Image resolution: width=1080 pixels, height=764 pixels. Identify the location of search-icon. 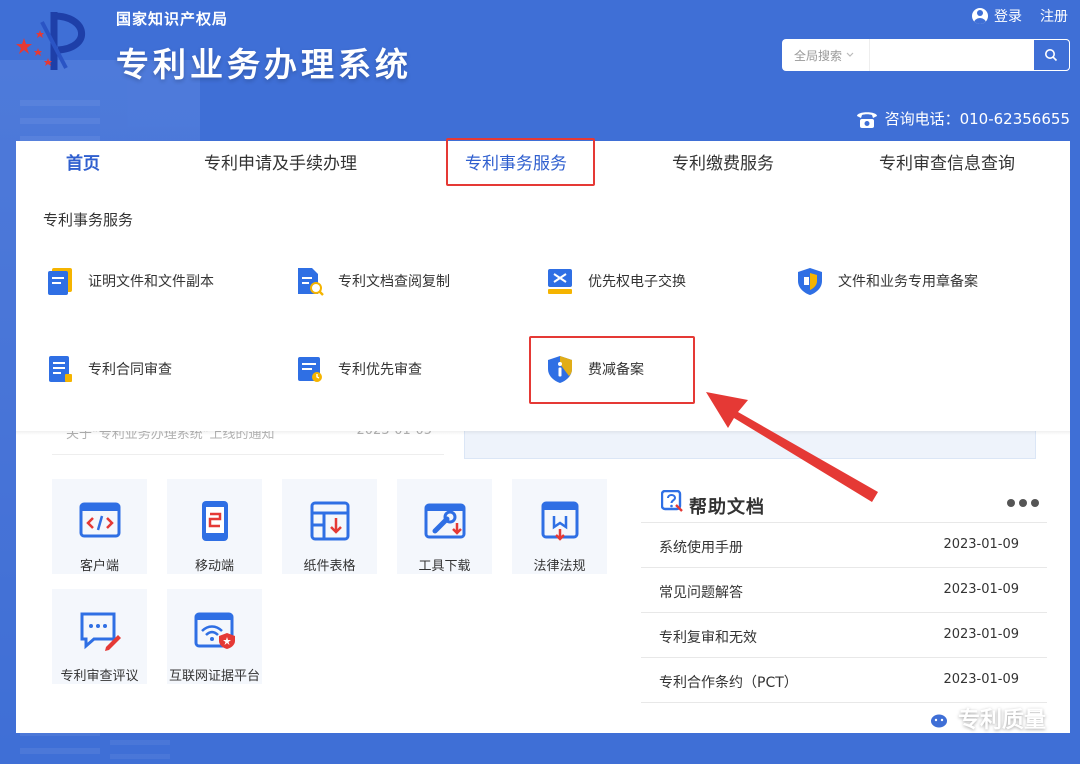
(1051, 55).